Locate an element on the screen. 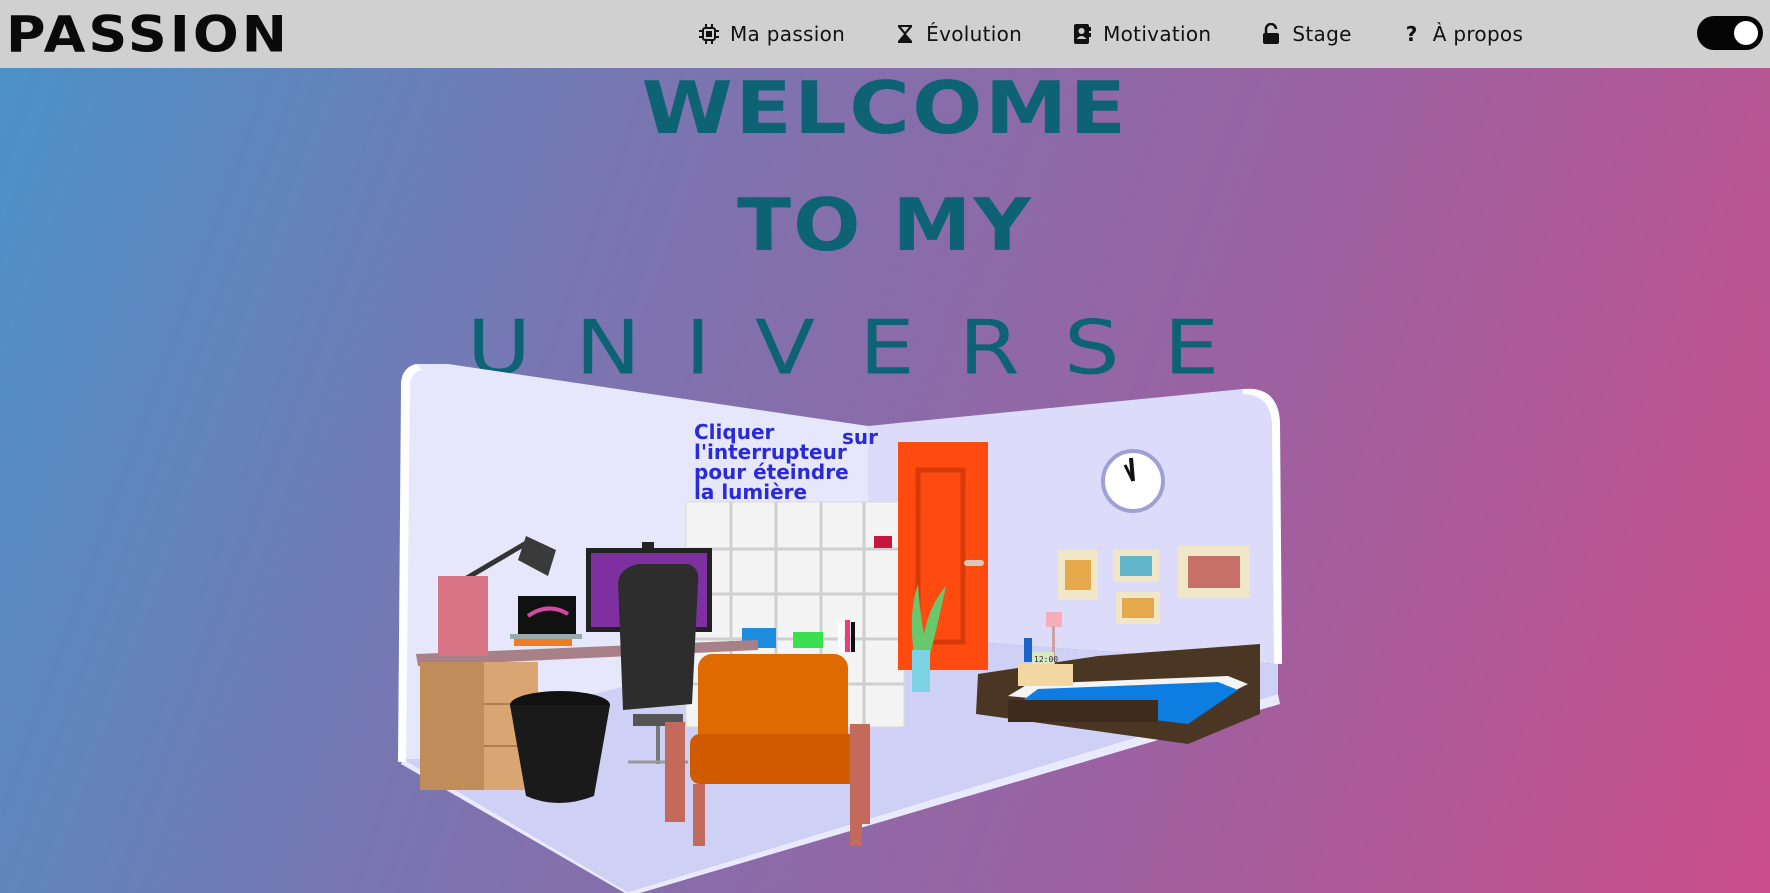 The height and width of the screenshot is (893, 1770). hero-title-welcome: WELCOME is located at coordinates (885, 108).